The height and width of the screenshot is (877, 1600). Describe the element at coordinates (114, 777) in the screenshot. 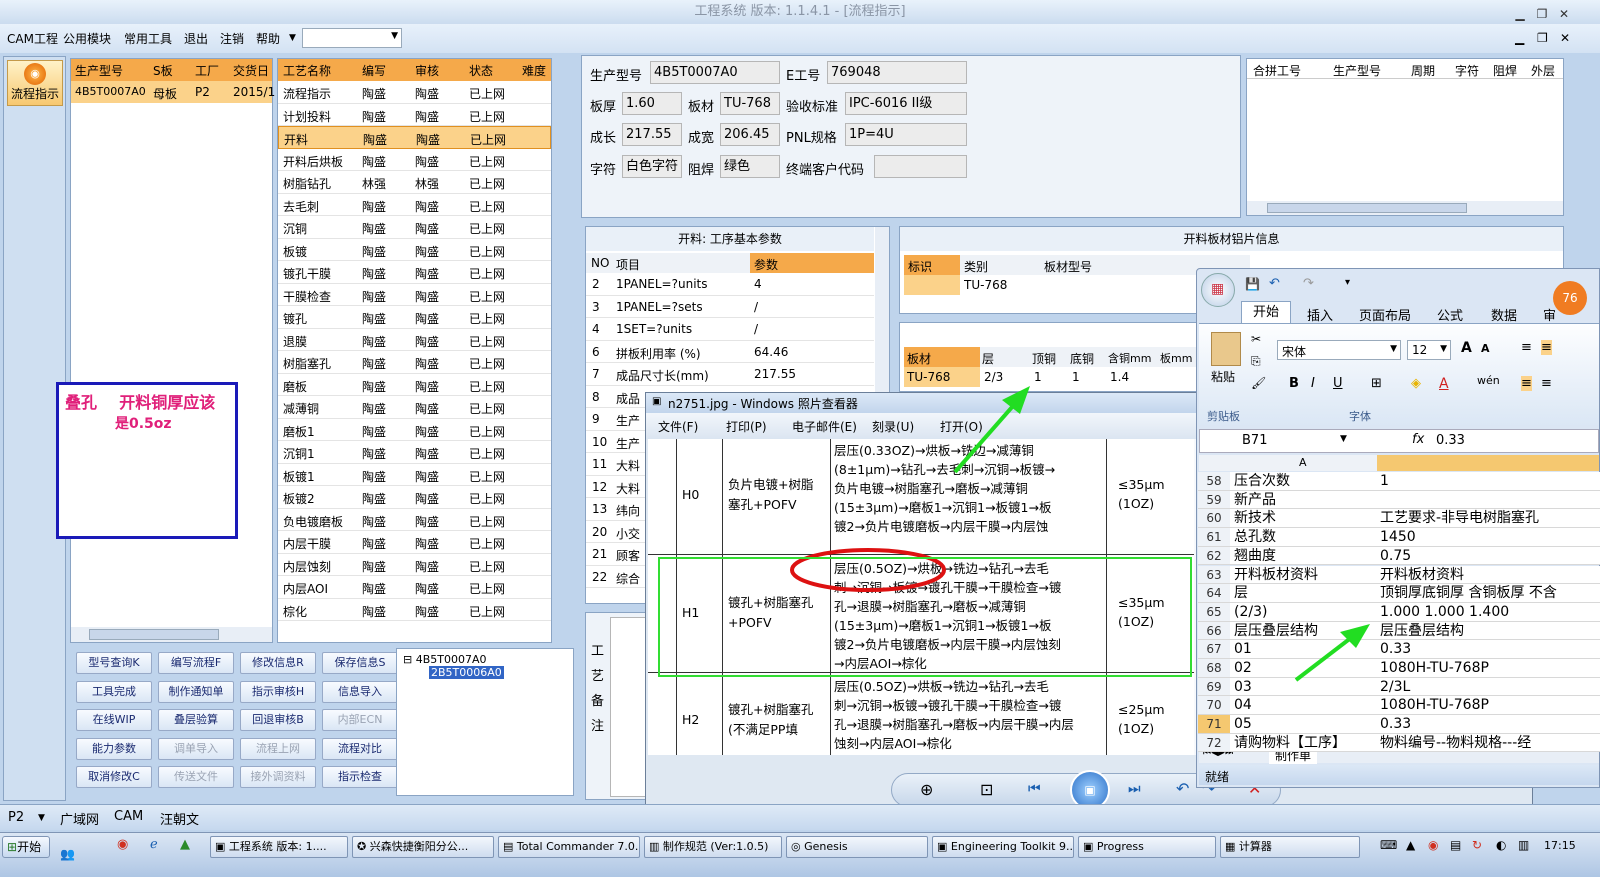

I see `action-button: 取消修改C` at that location.